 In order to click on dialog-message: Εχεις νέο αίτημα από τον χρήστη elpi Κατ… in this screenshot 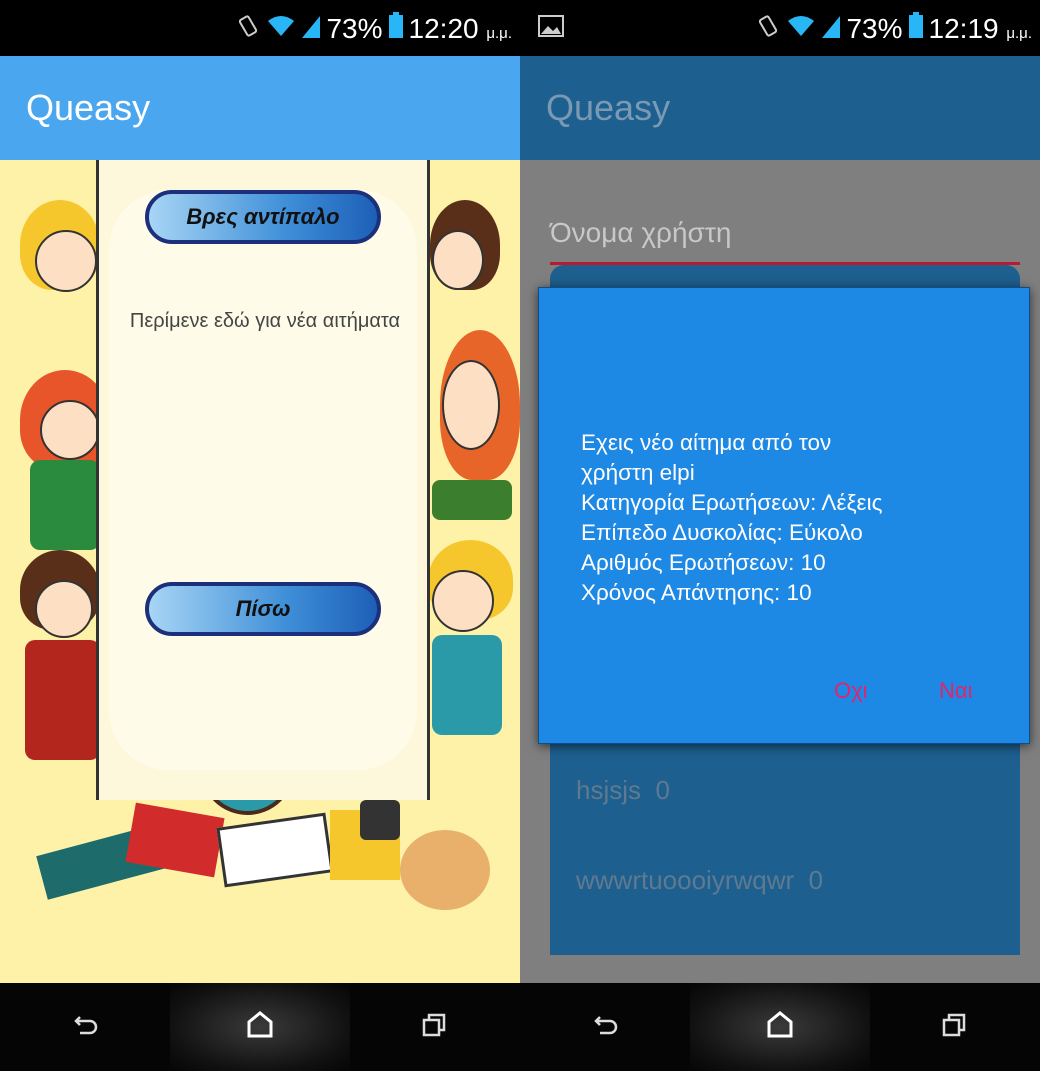, I will do `click(732, 517)`.